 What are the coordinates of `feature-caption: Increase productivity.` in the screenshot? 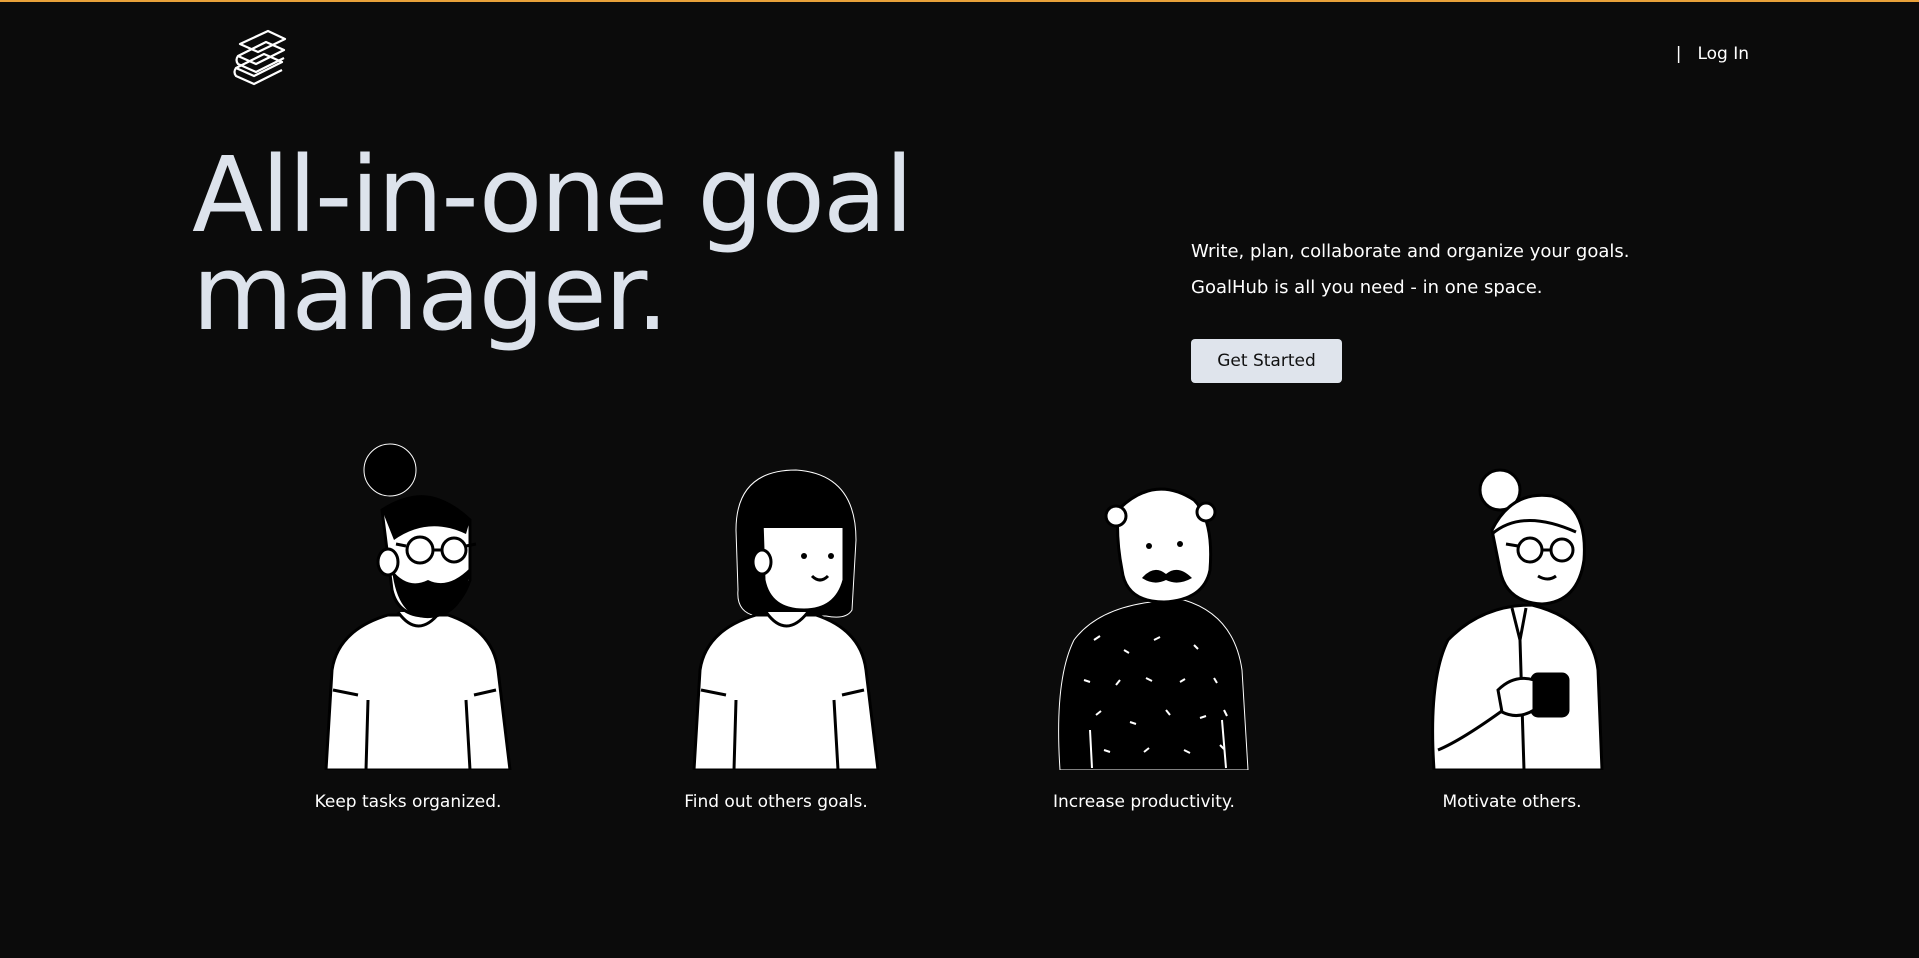 It's located at (1144, 802).